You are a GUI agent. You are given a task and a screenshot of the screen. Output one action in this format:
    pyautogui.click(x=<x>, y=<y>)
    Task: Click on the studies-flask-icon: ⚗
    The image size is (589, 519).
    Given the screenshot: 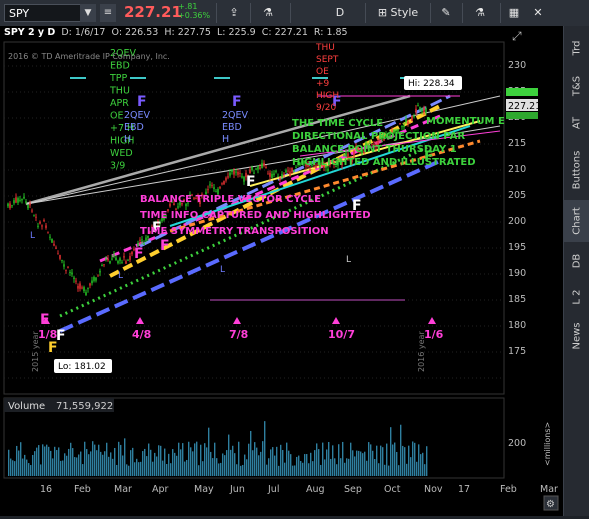 What is the action you would take?
    pyautogui.click(x=268, y=13)
    